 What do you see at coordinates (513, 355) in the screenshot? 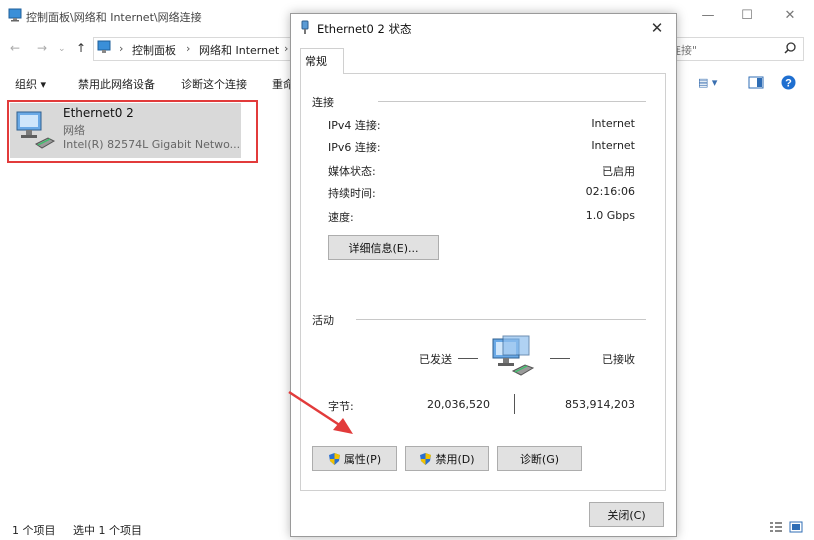
I see `network-activity-icon` at bounding box center [513, 355].